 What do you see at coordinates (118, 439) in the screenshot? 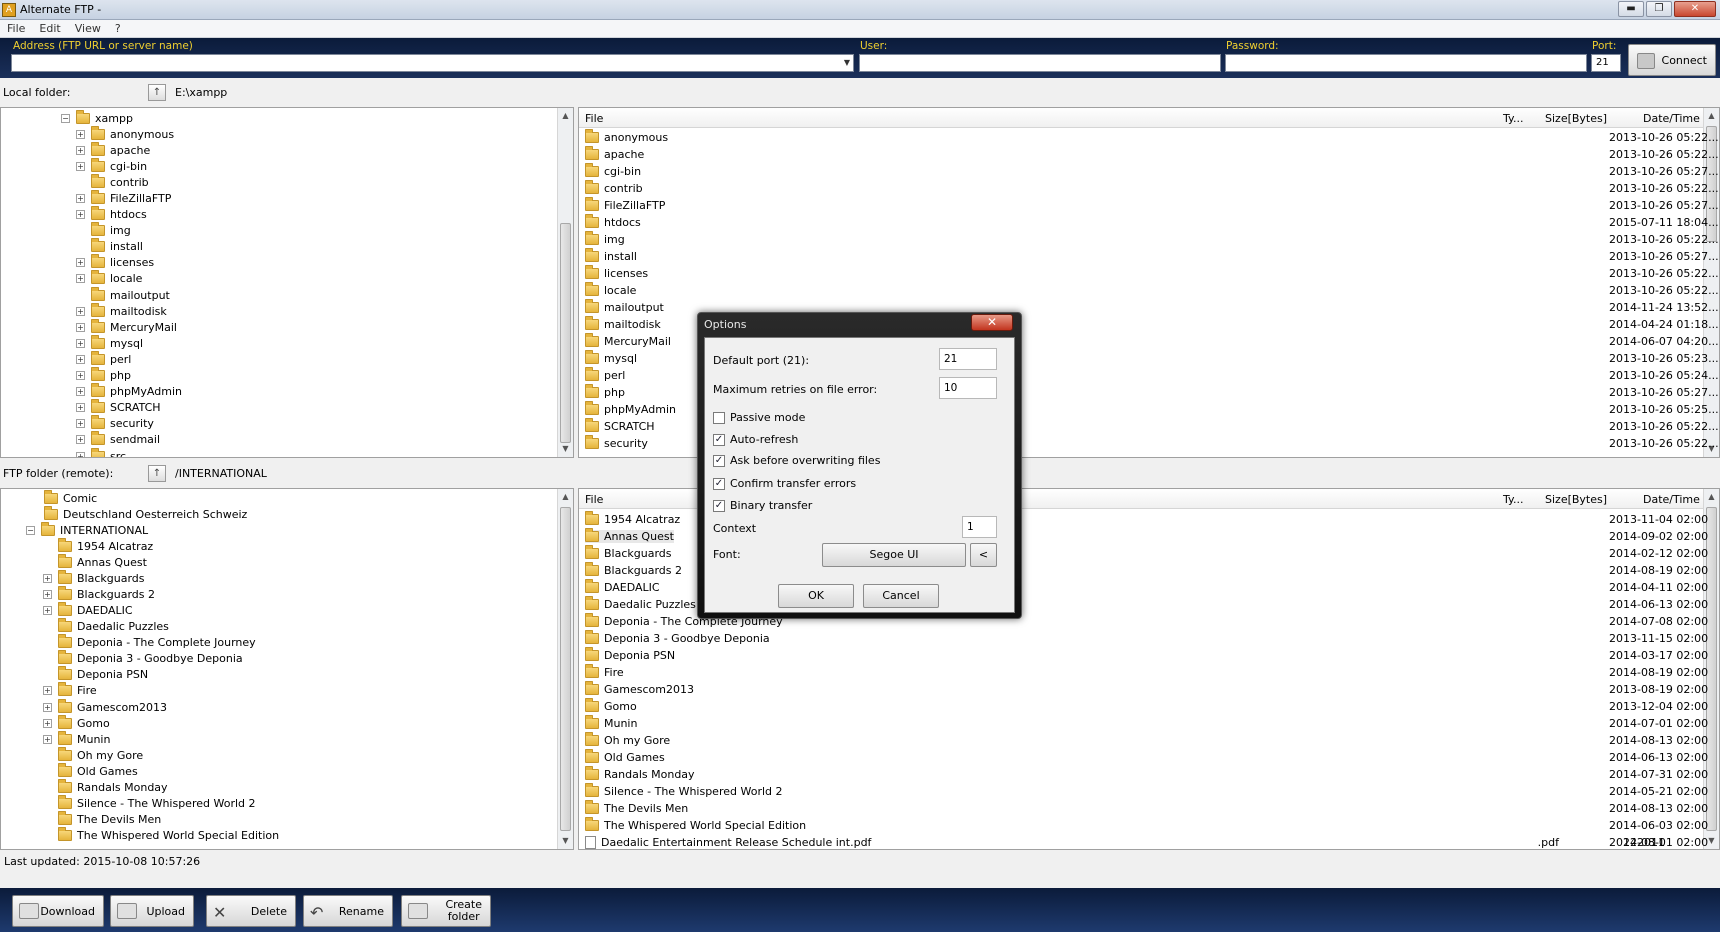
I see `tree-node: + sendmail` at bounding box center [118, 439].